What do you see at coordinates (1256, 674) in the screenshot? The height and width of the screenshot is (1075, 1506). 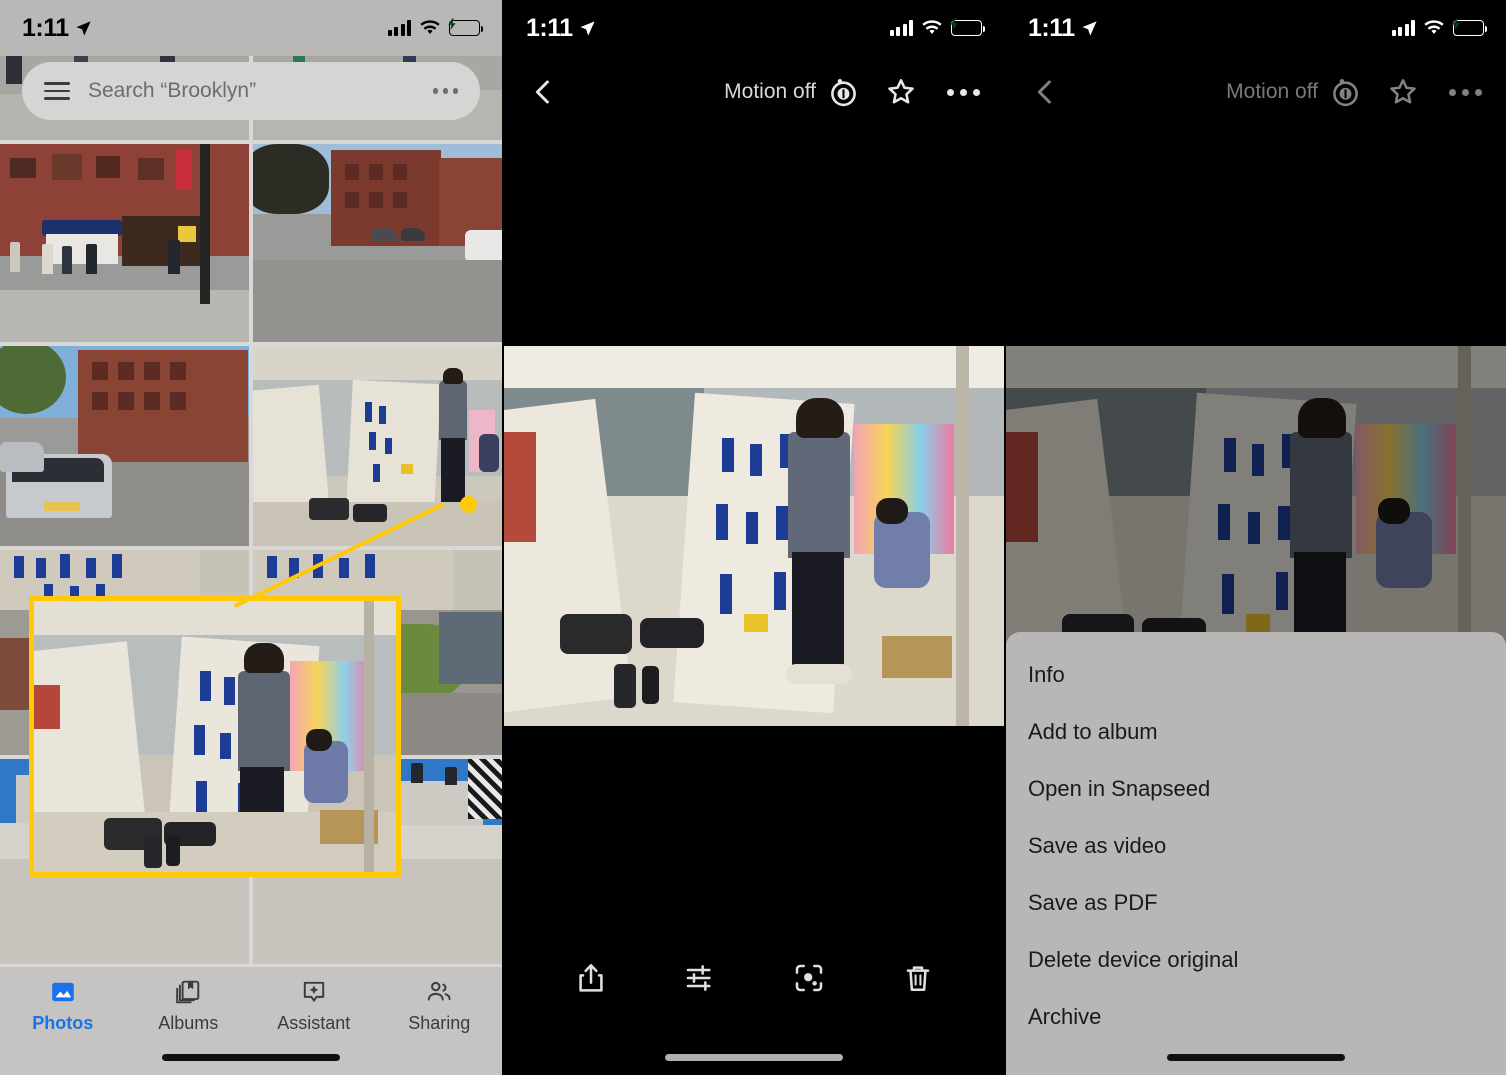 I see `menu-item-info: Info` at bounding box center [1256, 674].